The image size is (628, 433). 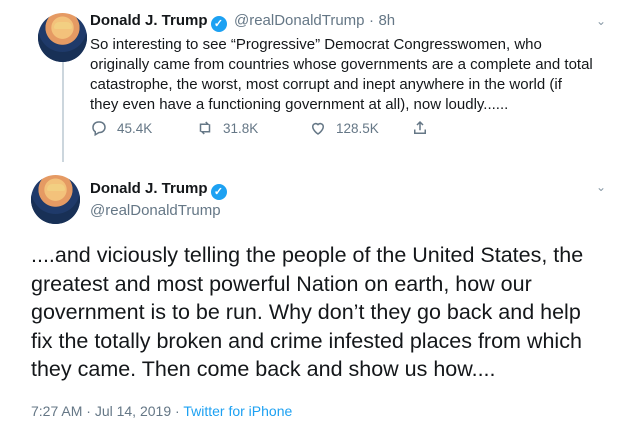 I want to click on like-icon, so click(x=318, y=128).